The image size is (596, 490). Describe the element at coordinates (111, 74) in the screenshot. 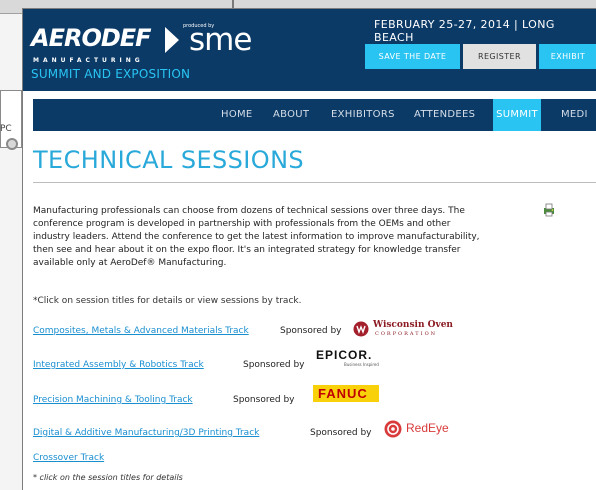

I see `summit-expo-title: SUMMIT AND EXPOSITION` at that location.